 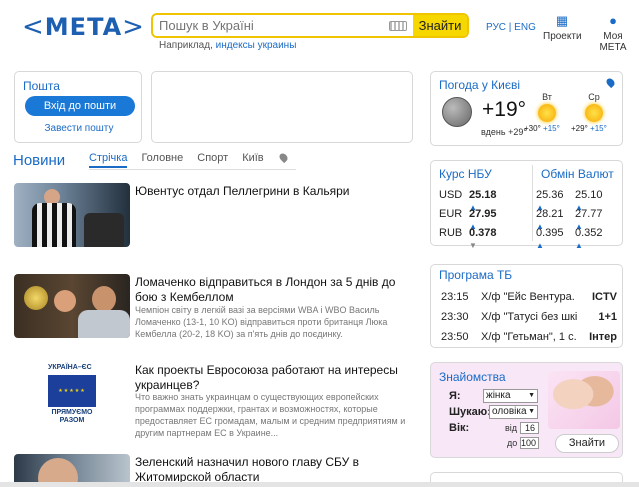 I want to click on mail-title: Пошта, so click(x=41, y=86).